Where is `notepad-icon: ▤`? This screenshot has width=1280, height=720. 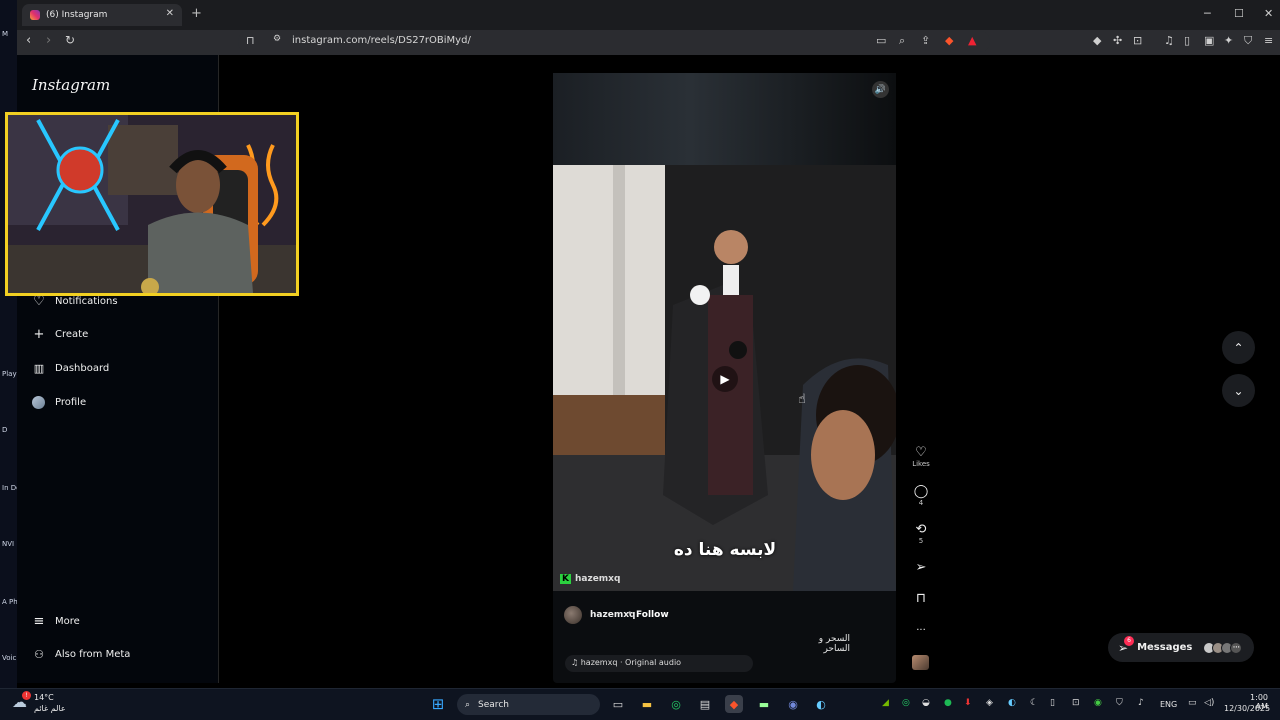
notepad-icon: ▤ is located at coordinates (705, 704).